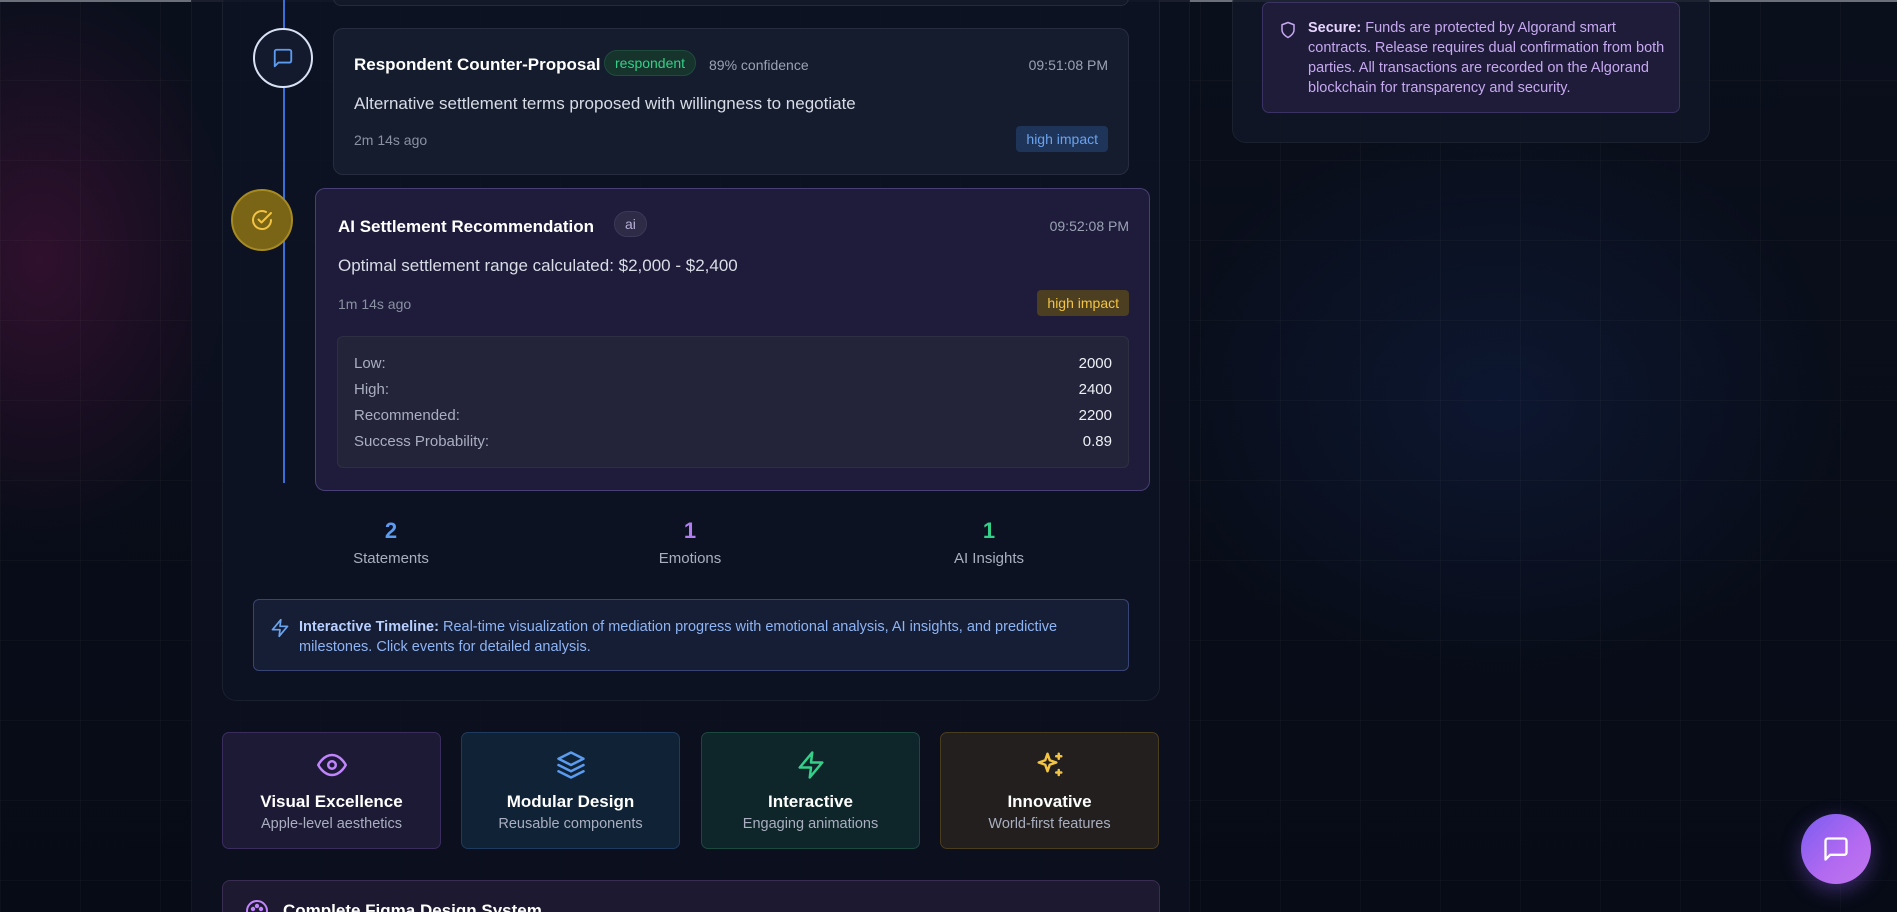  I want to click on feature-title: Interactive, so click(810, 801).